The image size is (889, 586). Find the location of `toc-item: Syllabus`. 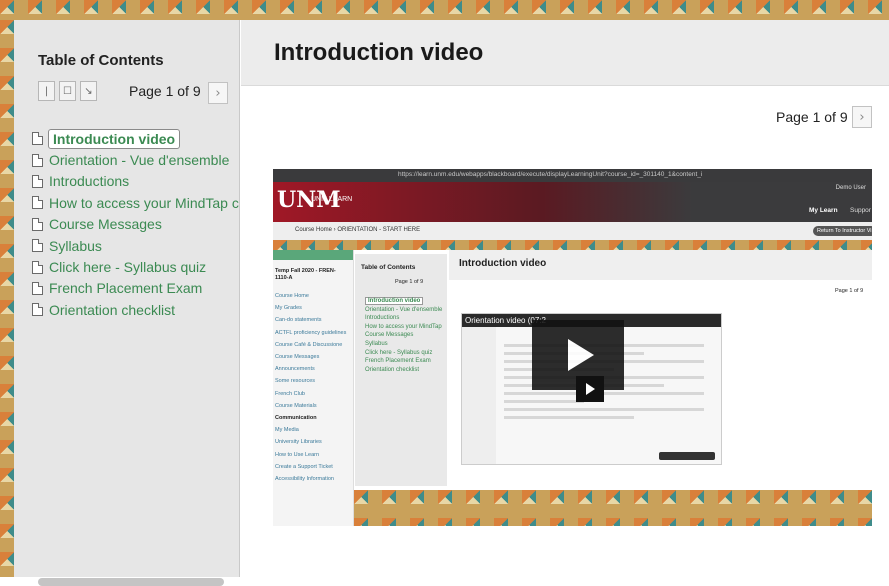

toc-item: Syllabus is located at coordinates (143, 245).